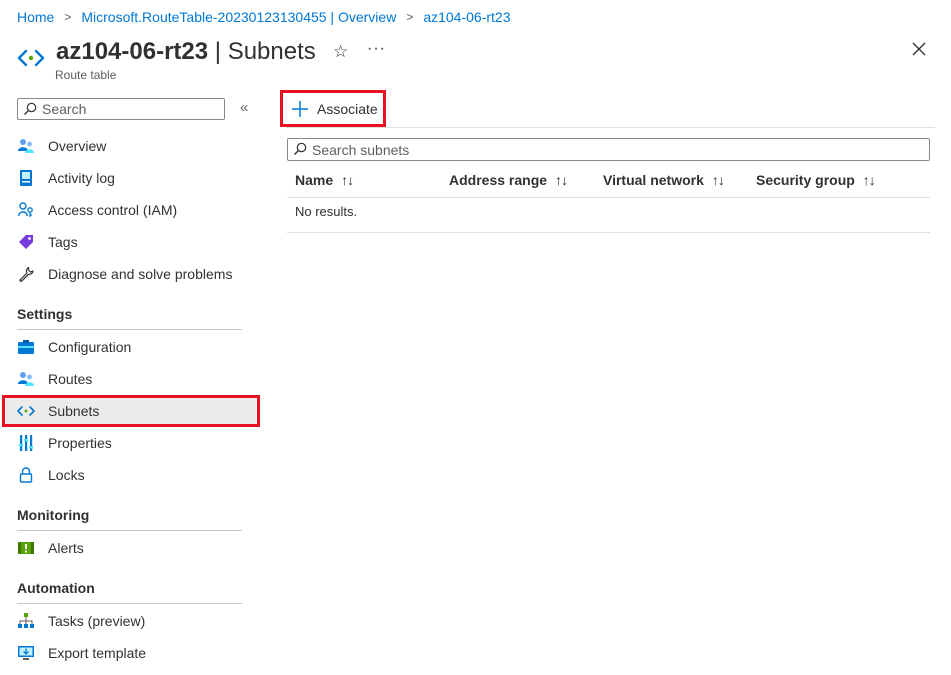  What do you see at coordinates (113, 210) in the screenshot?
I see `menu-item-label: Access control (IAM)` at bounding box center [113, 210].